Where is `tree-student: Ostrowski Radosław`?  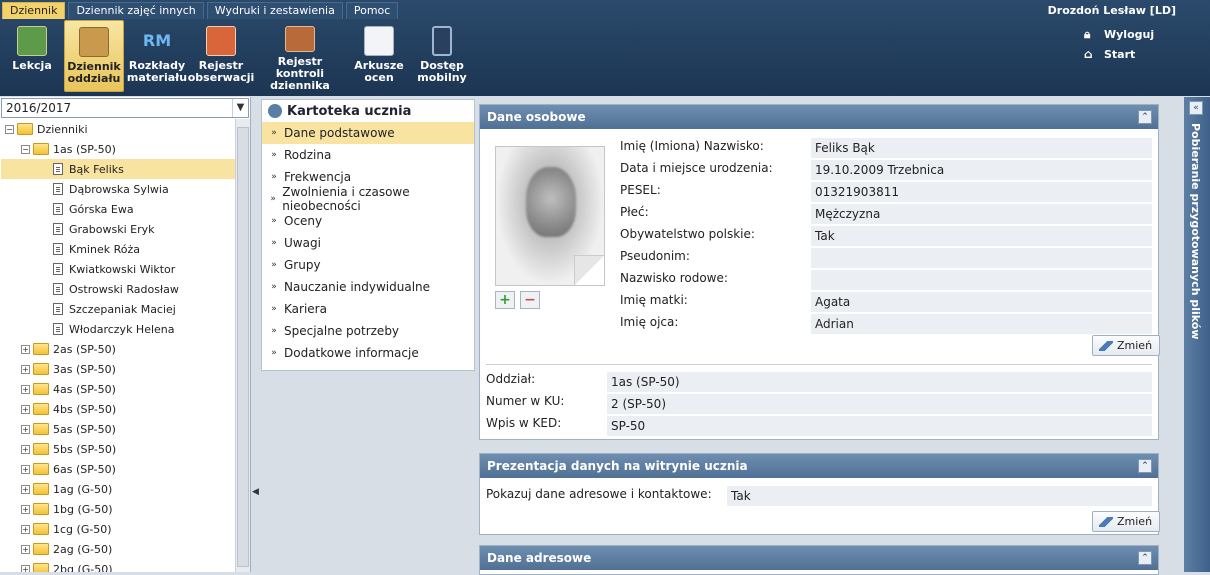
tree-student: Ostrowski Radosław is located at coordinates (118, 289).